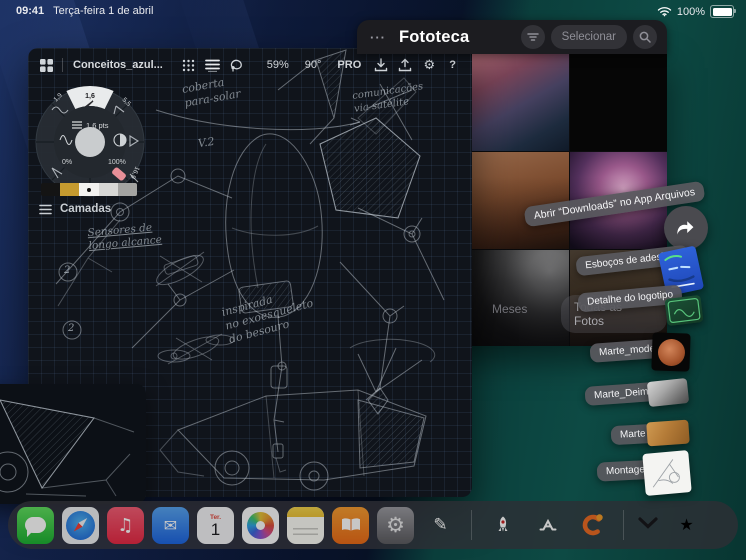 The height and width of the screenshot is (560, 746). I want to click on dock-app-concepts, so click(592, 525).